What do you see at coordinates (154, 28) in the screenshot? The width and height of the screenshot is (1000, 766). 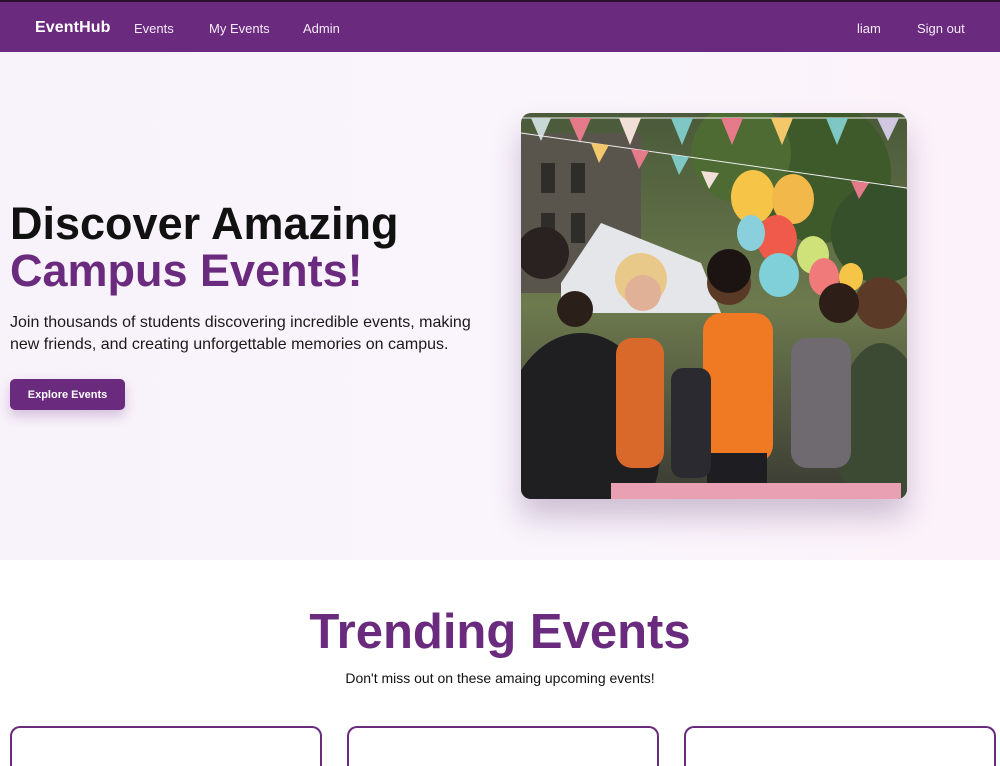 I see `nav-link-events: Events` at bounding box center [154, 28].